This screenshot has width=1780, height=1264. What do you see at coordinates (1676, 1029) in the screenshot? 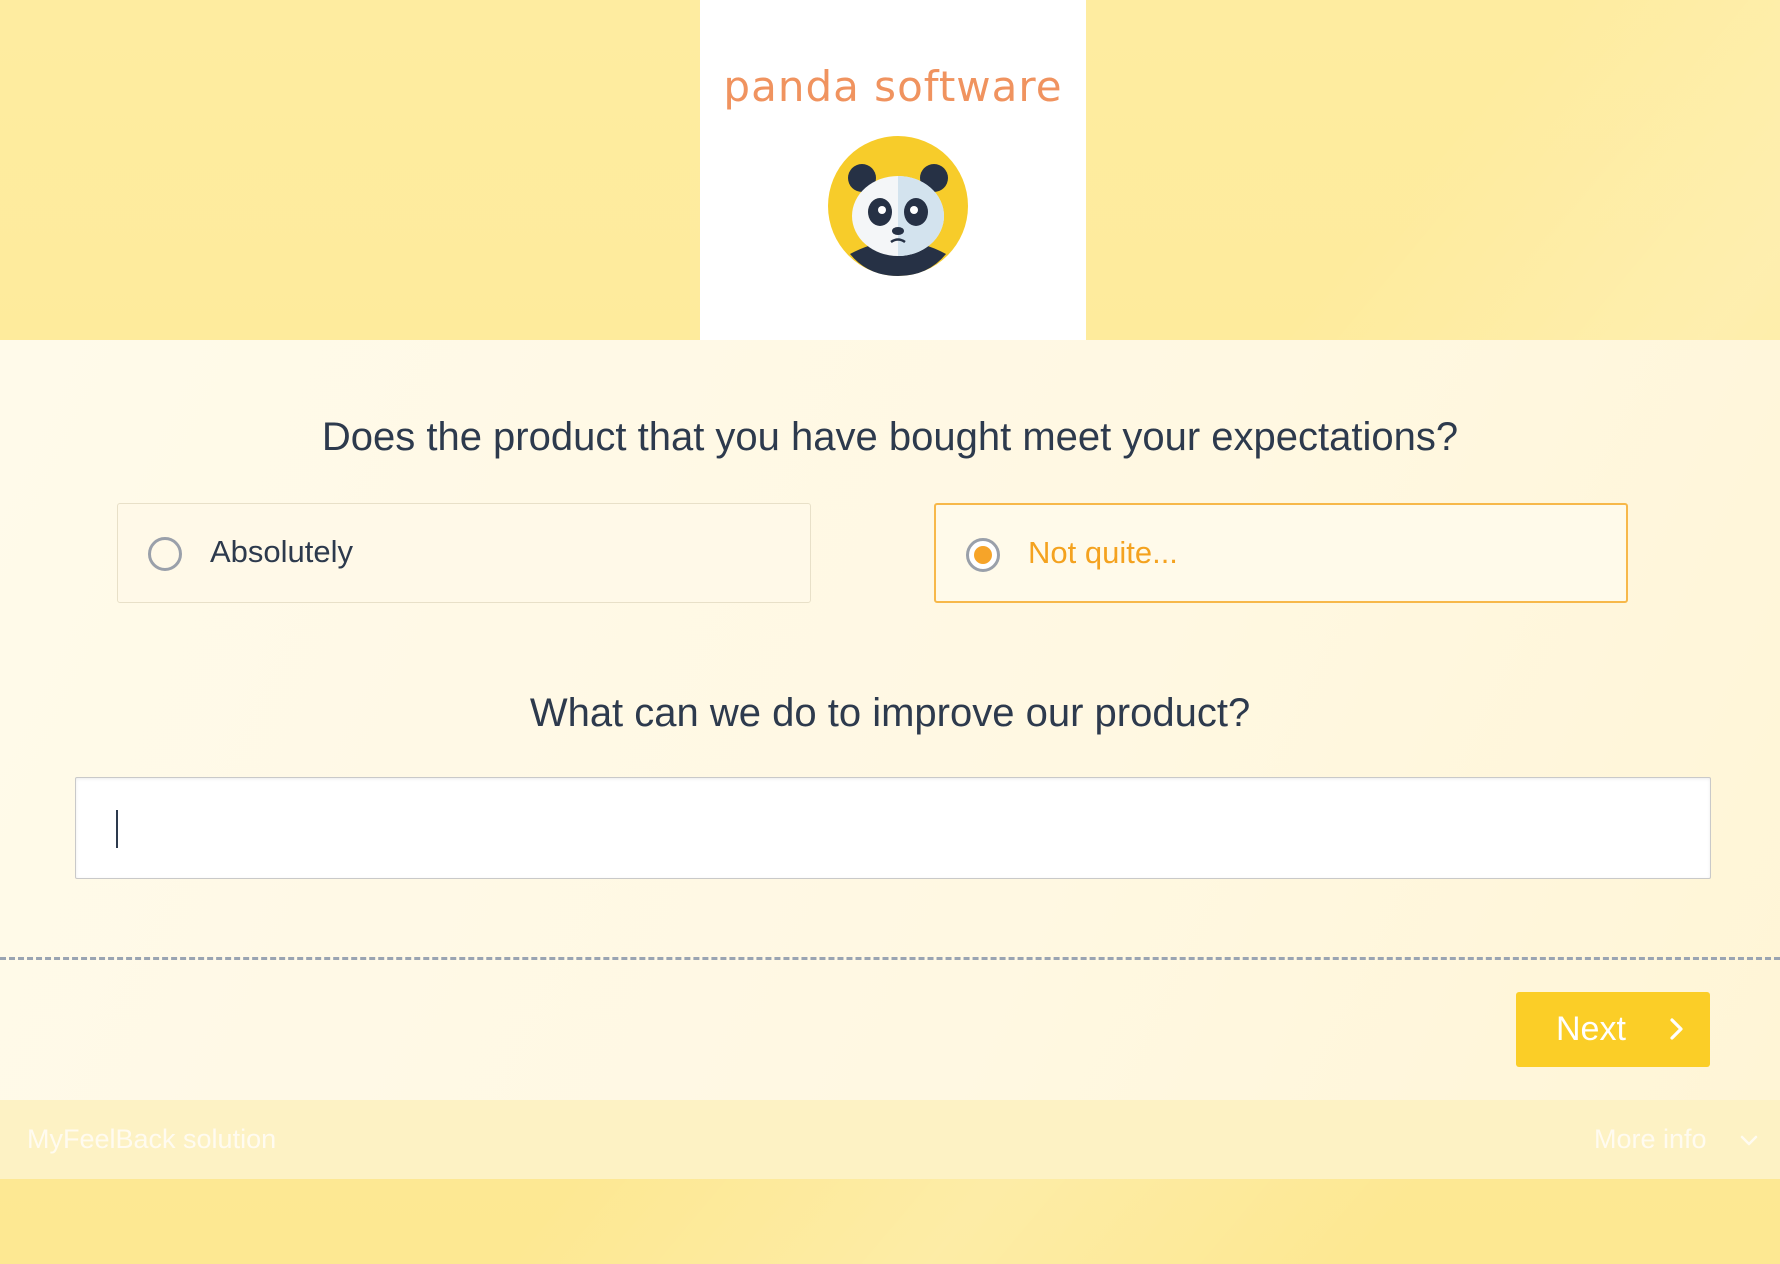
I see `chevron-right-icon` at bounding box center [1676, 1029].